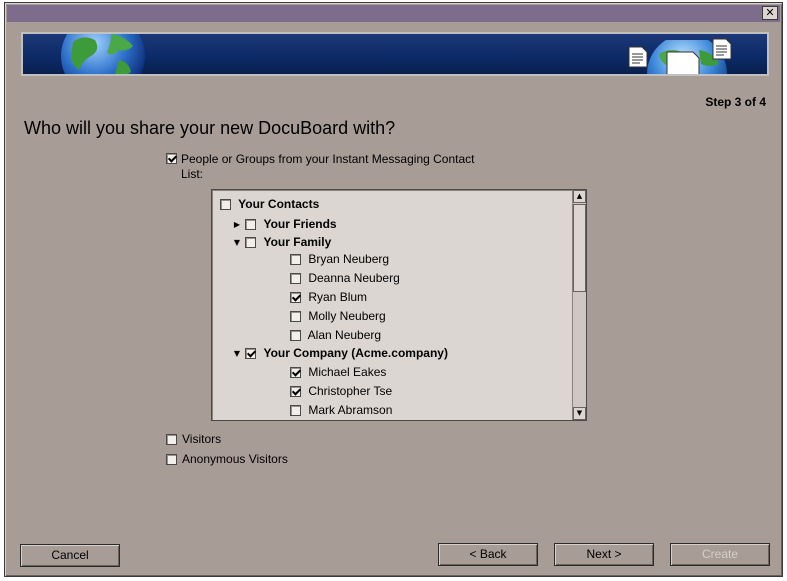 The width and height of the screenshot is (787, 581). Describe the element at coordinates (235, 459) in the screenshot. I see `anonymous-visitors-label: Anonymous Visitors` at that location.